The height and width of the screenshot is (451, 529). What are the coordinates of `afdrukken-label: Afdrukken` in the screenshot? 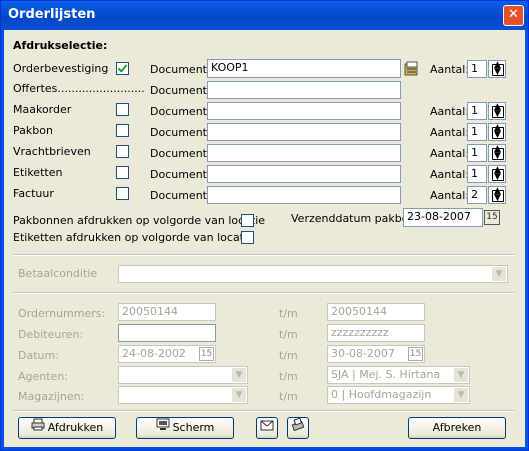 It's located at (75, 427).